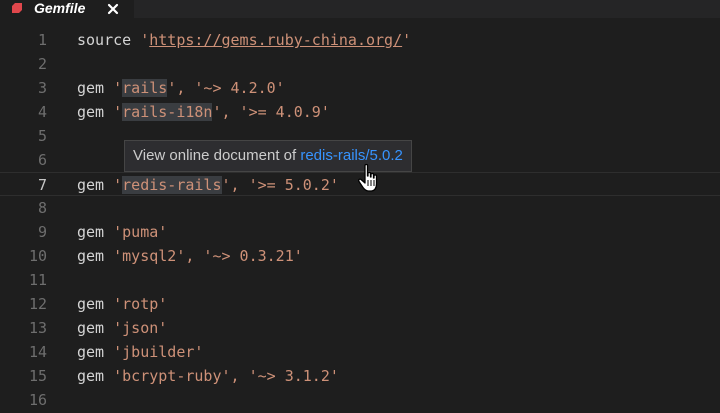  Describe the element at coordinates (140, 304) in the screenshot. I see `code-token: 'rotp'` at that location.